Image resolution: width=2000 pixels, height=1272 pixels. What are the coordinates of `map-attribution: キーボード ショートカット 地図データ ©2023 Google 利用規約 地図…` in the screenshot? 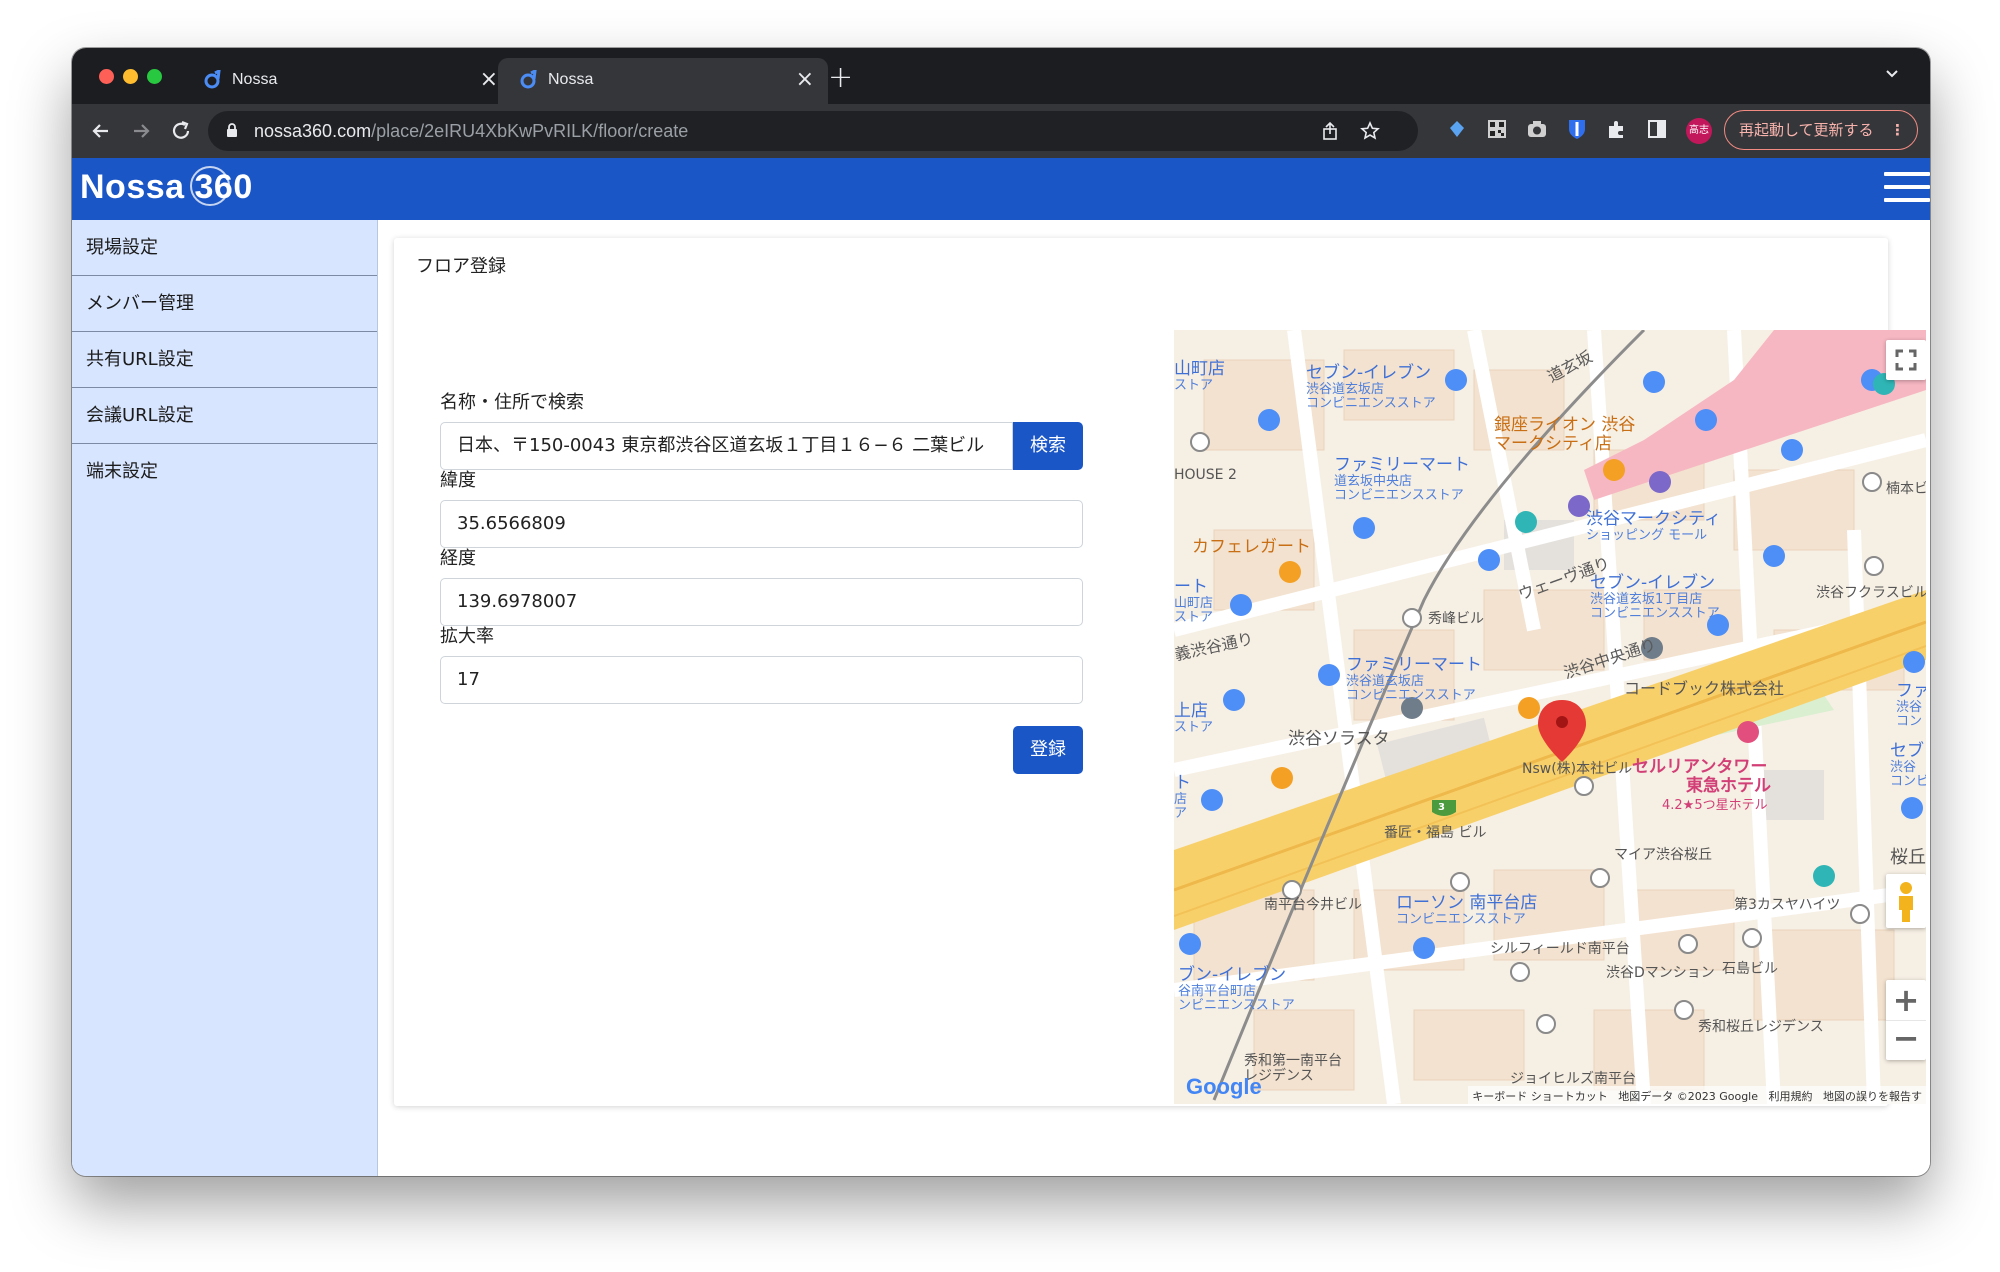 It's located at (1697, 1095).